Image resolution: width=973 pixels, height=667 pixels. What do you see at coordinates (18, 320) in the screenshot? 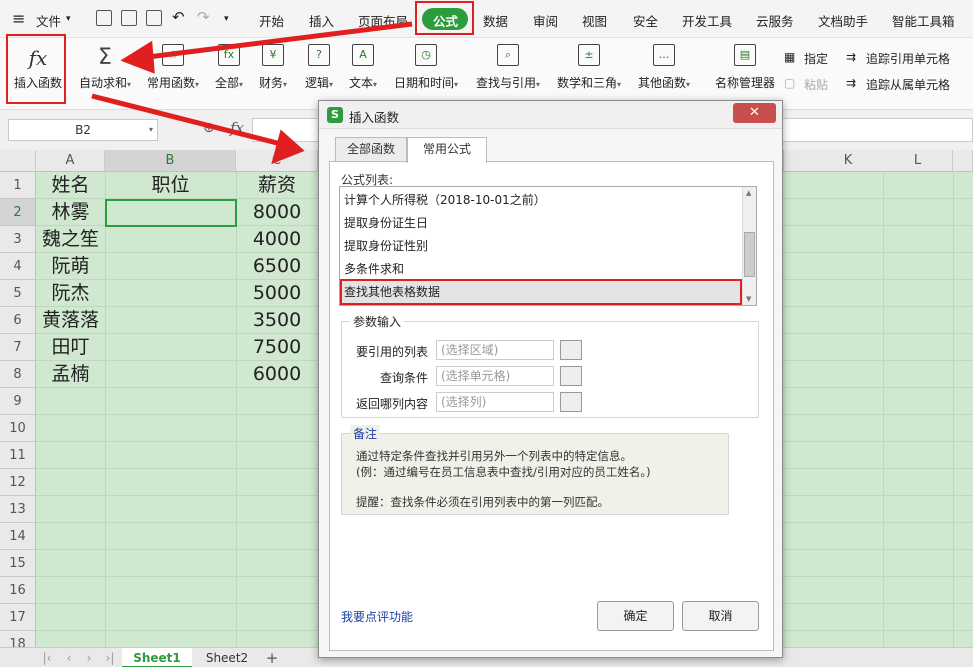
I see `row-header: 6` at bounding box center [18, 320].